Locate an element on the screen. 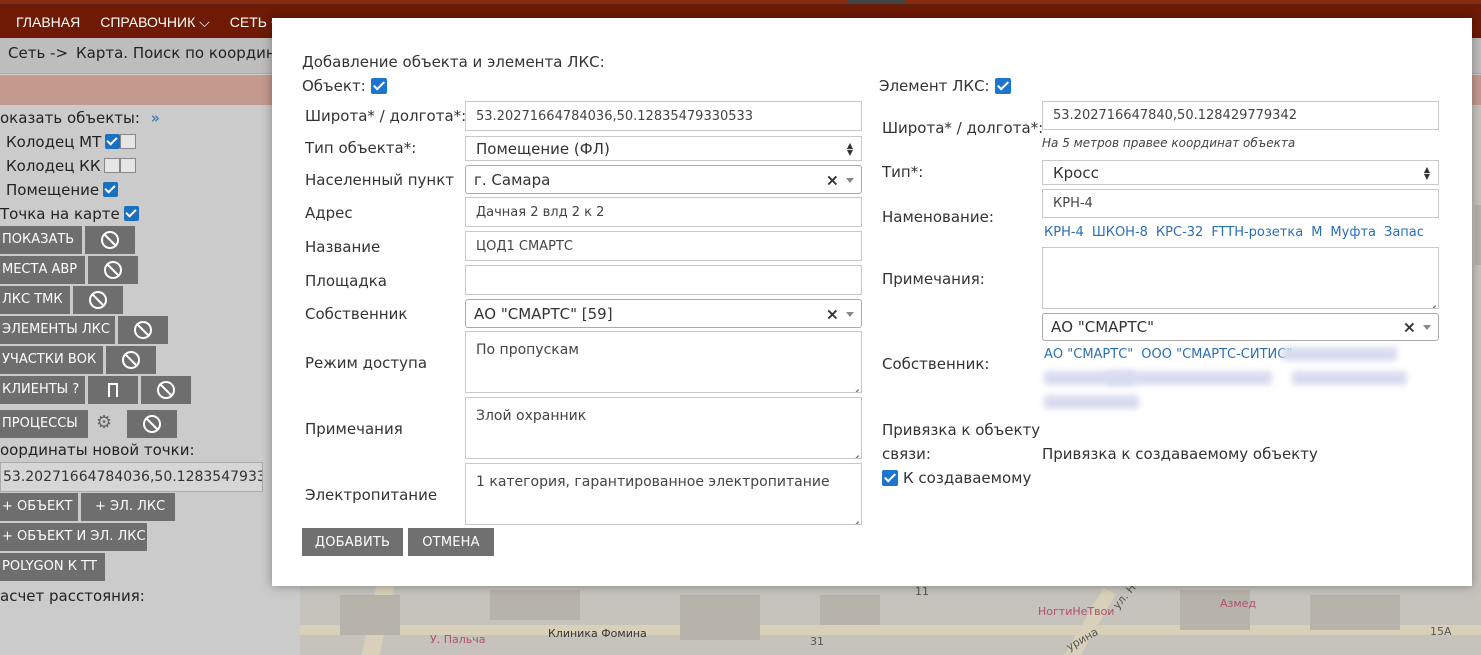  element-coords-input: 53.202716647840,50.128429779342 is located at coordinates (1240, 115).